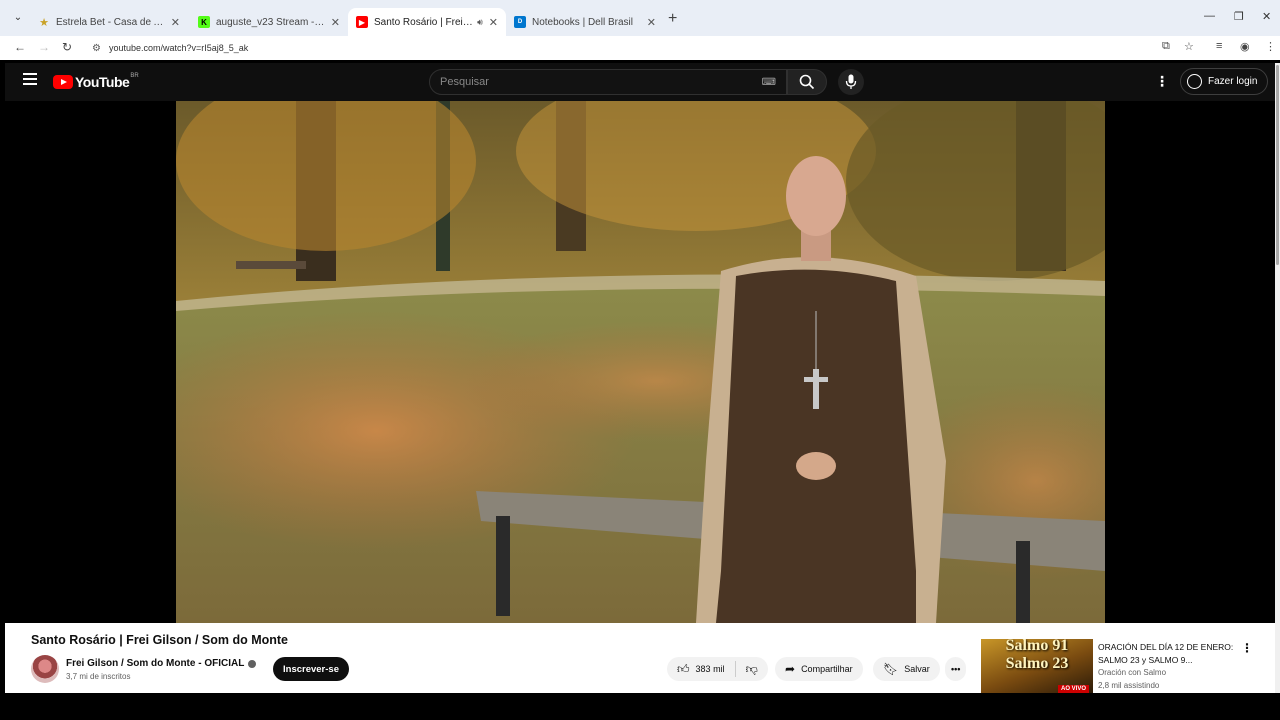 This screenshot has height=720, width=1280. What do you see at coordinates (891, 669) in the screenshot?
I see `bookmark-icon: 🔖︎` at bounding box center [891, 669].